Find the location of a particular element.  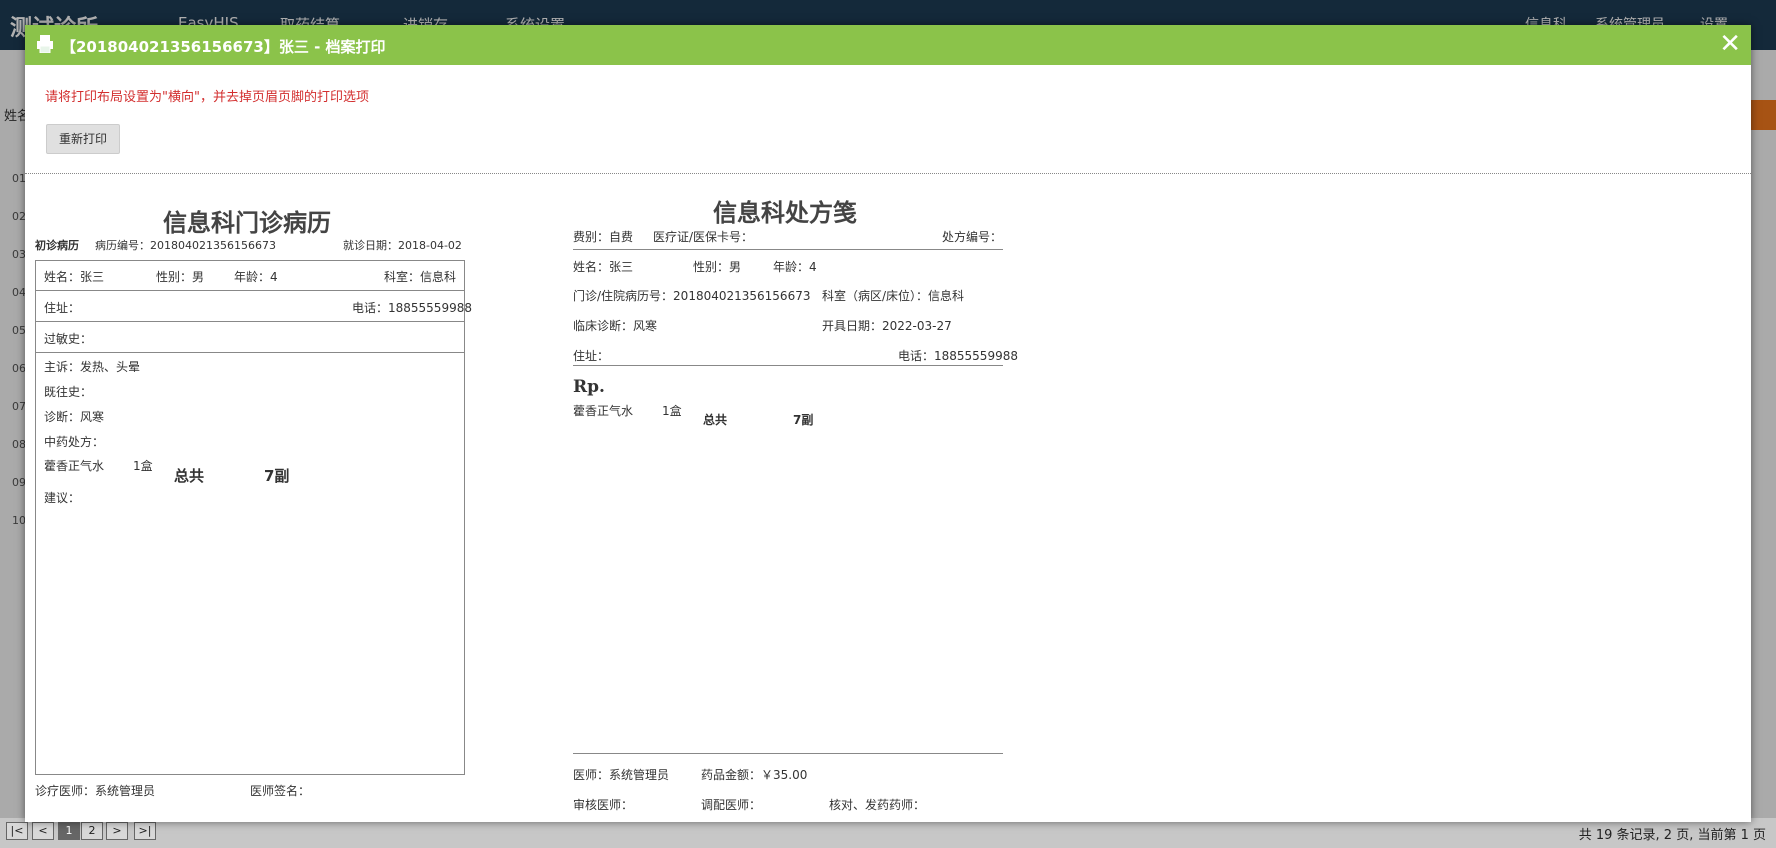

rx-dispenser: 调配医师： is located at coordinates (731, 805).